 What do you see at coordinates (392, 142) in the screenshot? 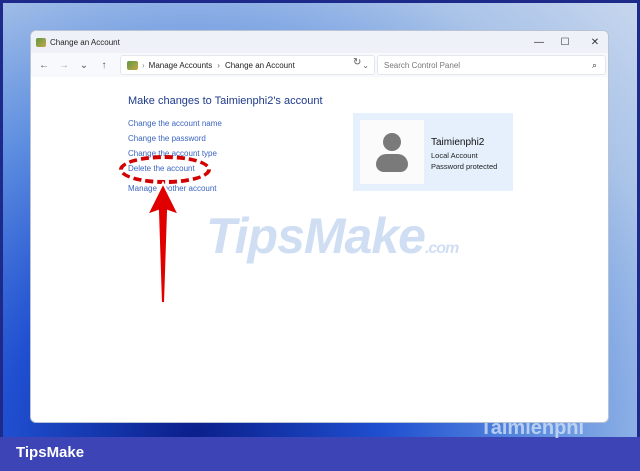
I see `user-icon` at bounding box center [392, 142].